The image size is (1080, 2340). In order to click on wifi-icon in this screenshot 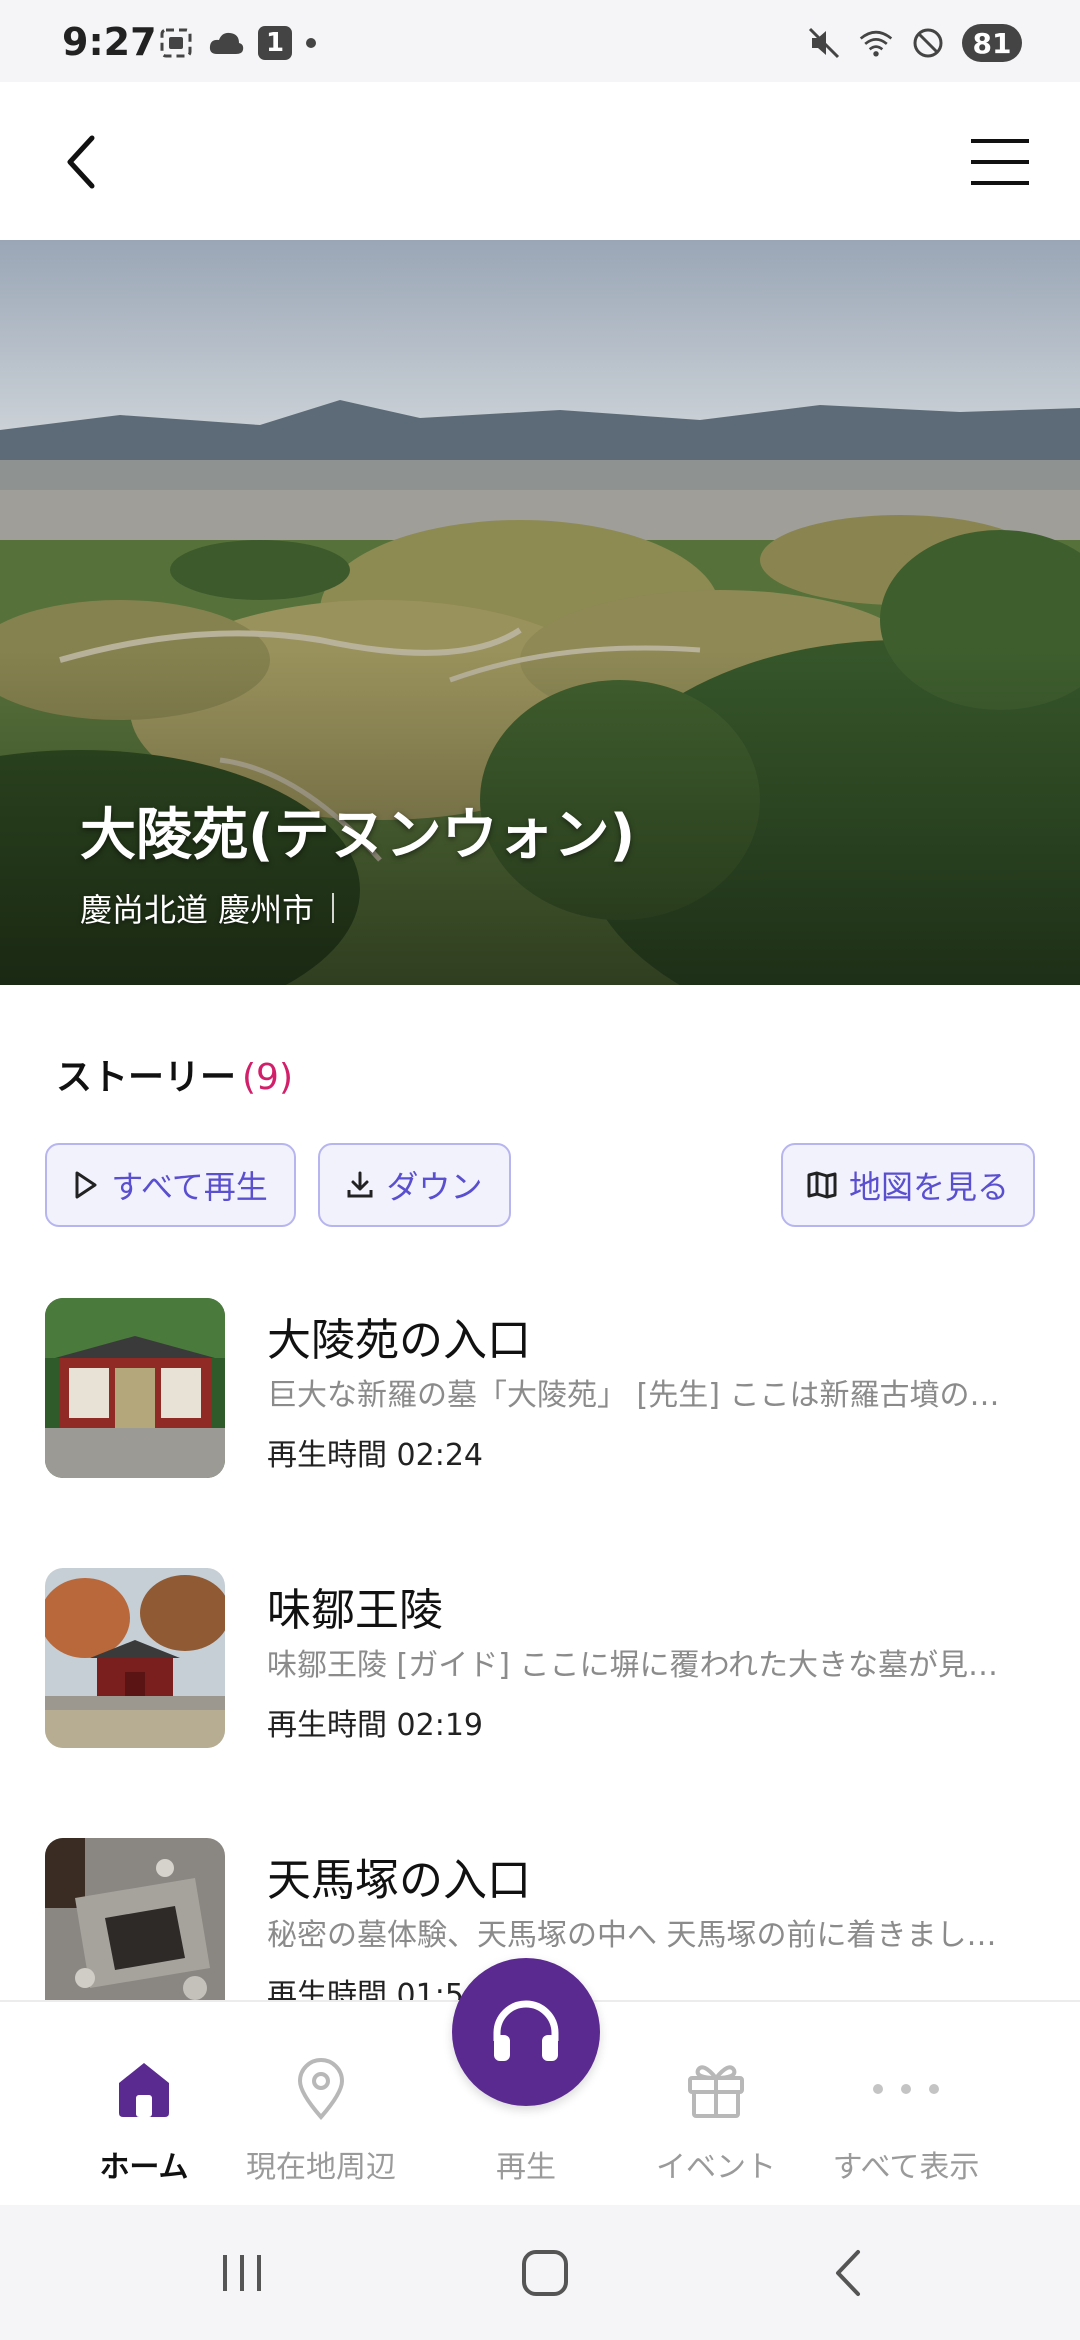, I will do `click(876, 43)`.